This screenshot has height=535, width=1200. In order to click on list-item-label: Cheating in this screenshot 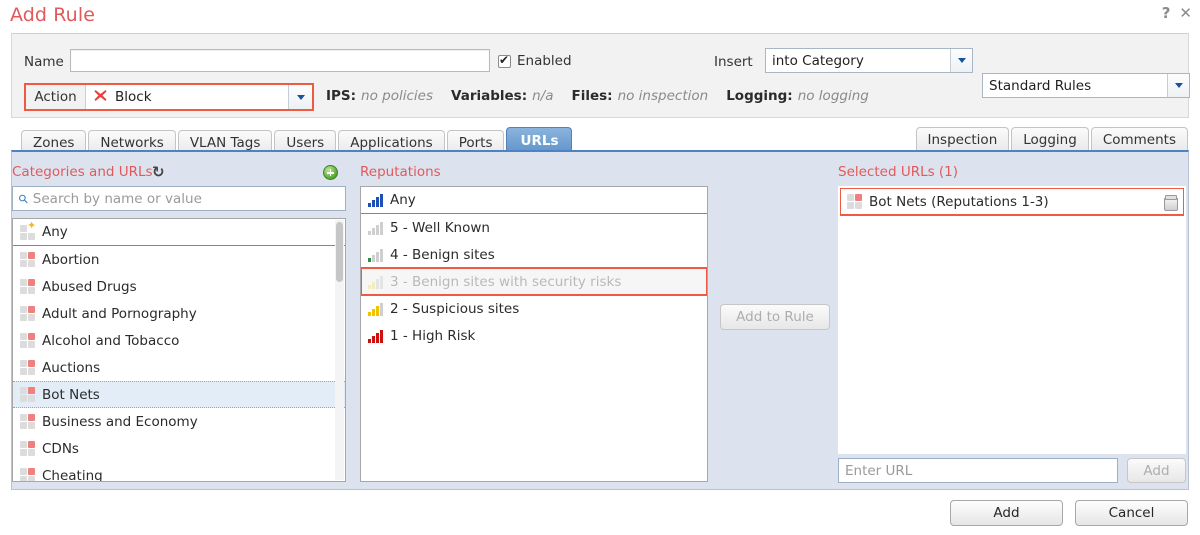, I will do `click(72, 474)`.